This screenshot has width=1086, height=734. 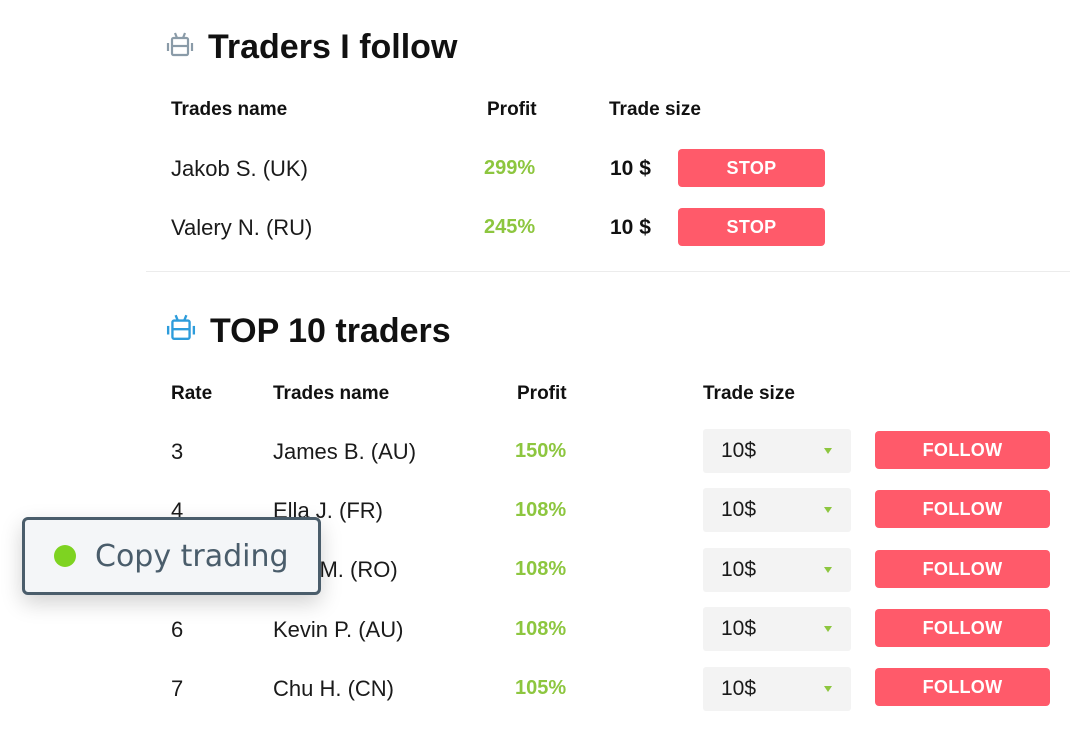 I want to click on top-section-title: TOP 10 traders, so click(x=308, y=331).